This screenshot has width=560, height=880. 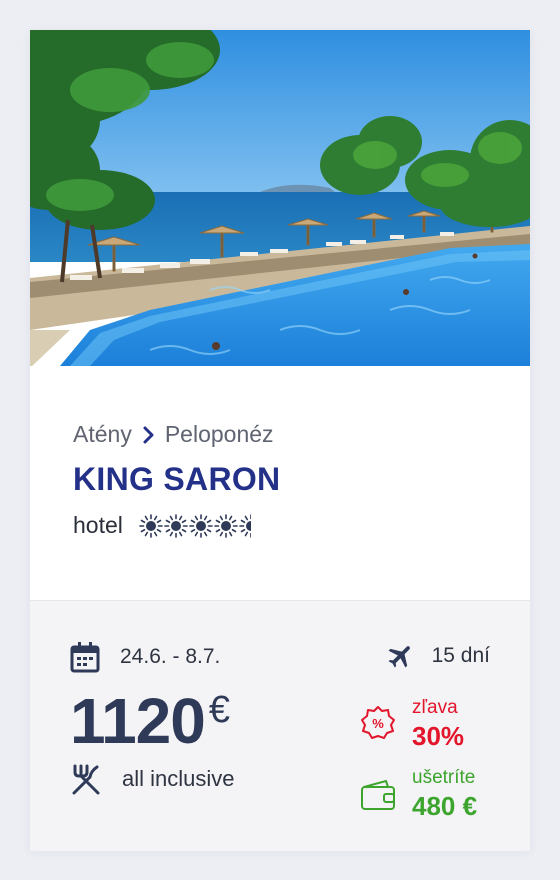 I want to click on price: 1120 €, so click(x=150, y=721).